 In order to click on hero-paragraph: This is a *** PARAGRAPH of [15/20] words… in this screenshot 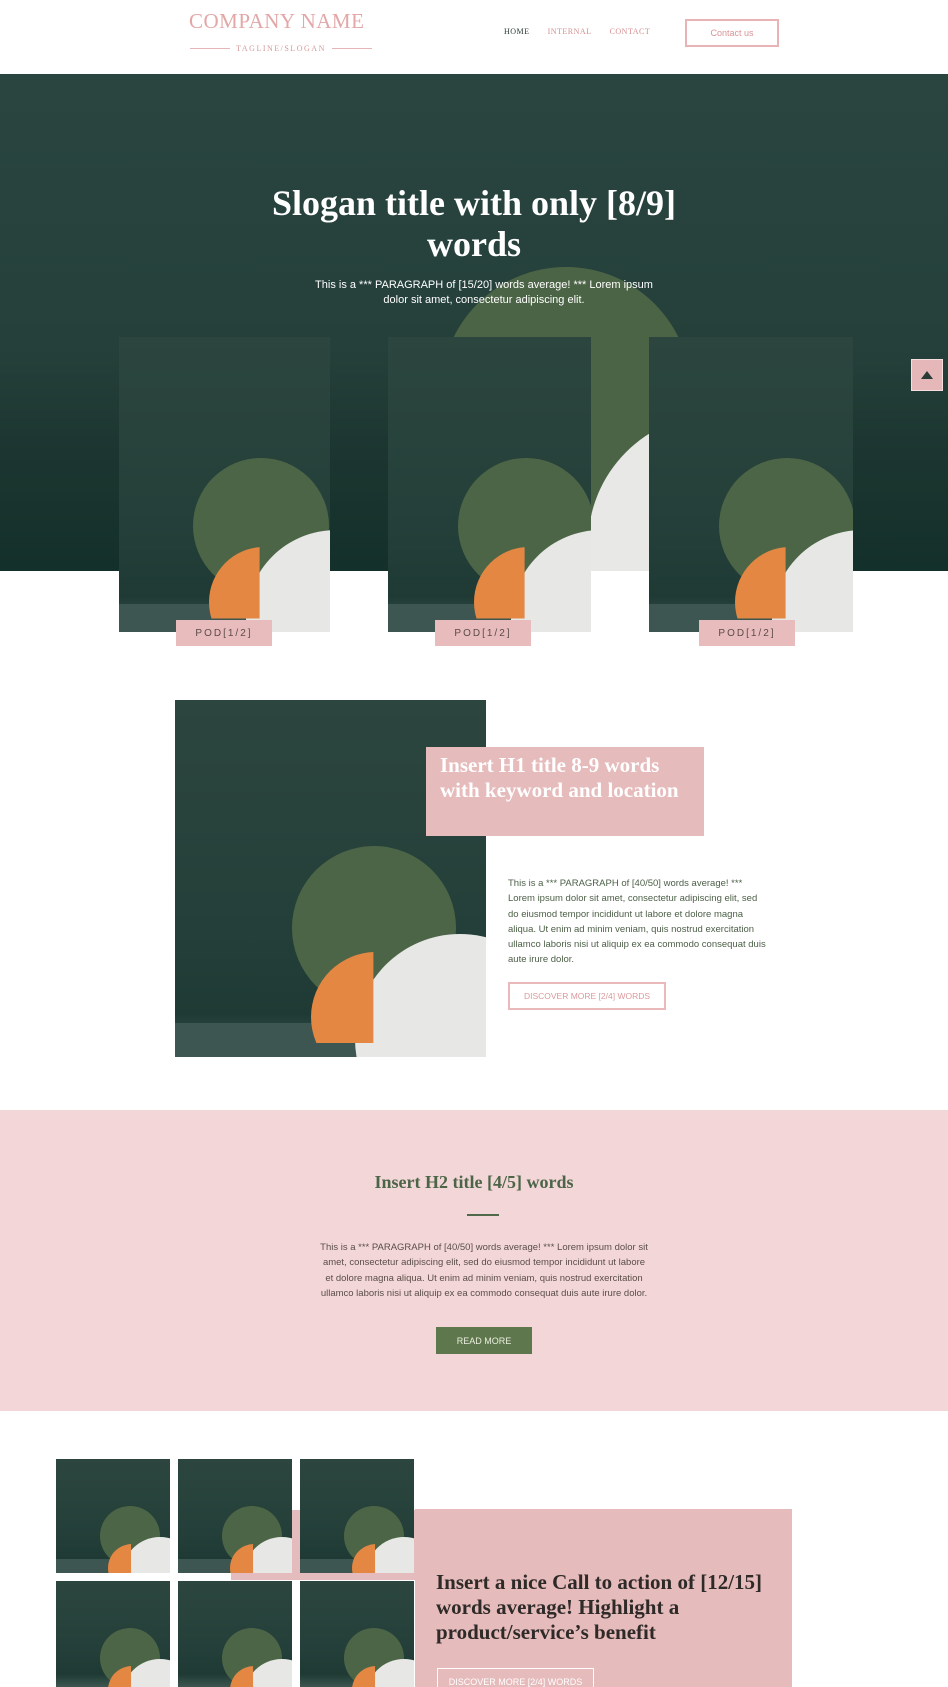, I will do `click(484, 292)`.